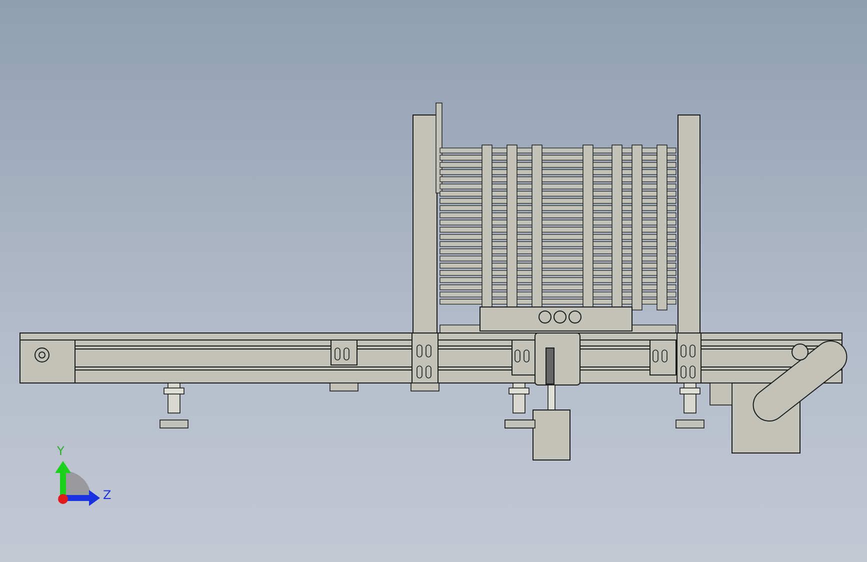  I want to click on axis-label: Y, so click(60, 451).